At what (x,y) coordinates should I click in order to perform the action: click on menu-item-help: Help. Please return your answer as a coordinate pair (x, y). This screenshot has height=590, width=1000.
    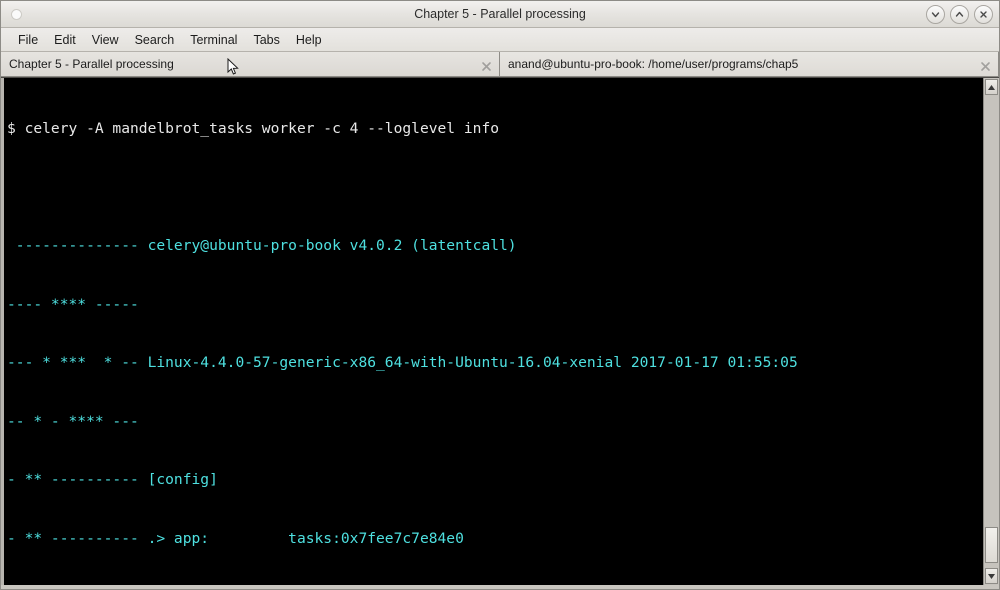
    Looking at the image, I should click on (309, 40).